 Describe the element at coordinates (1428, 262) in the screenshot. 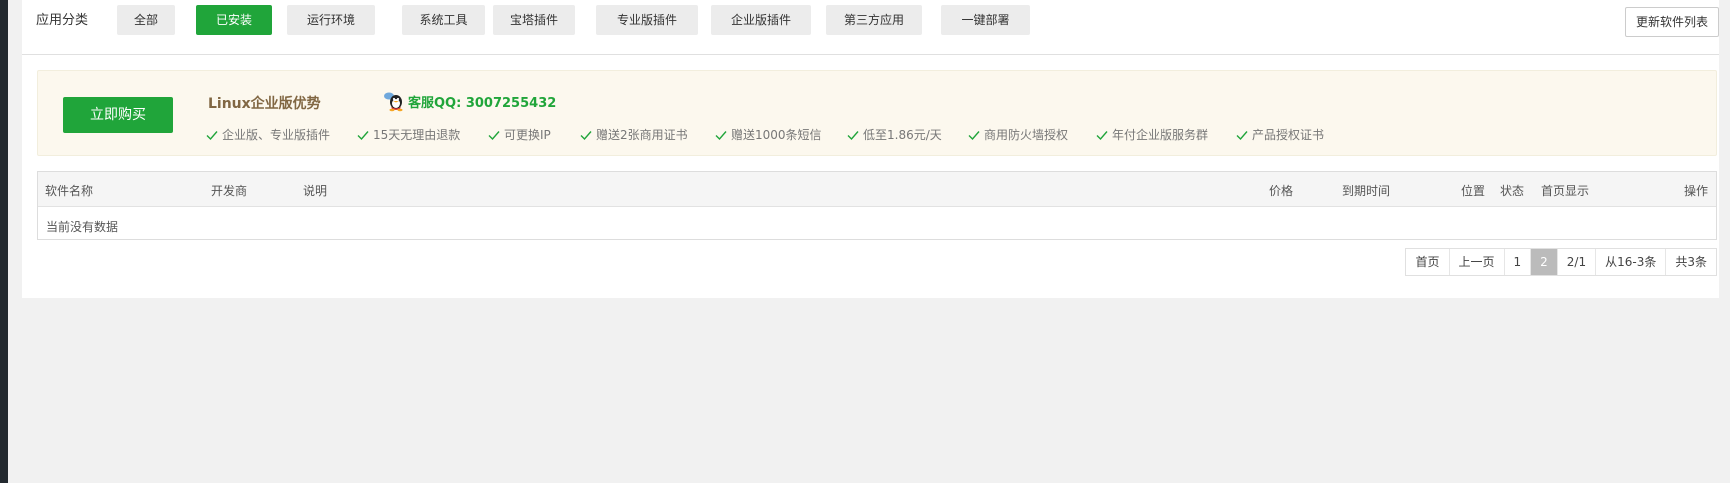

I see `first-page-link: 首页` at that location.